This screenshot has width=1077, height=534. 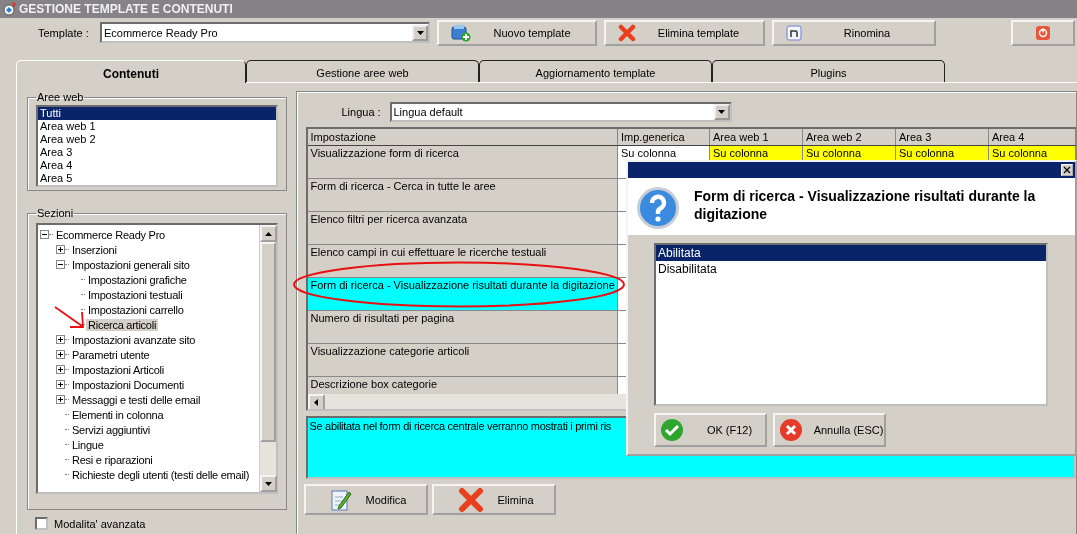 What do you see at coordinates (131, 71) in the screenshot?
I see `tab: Contenuti` at bounding box center [131, 71].